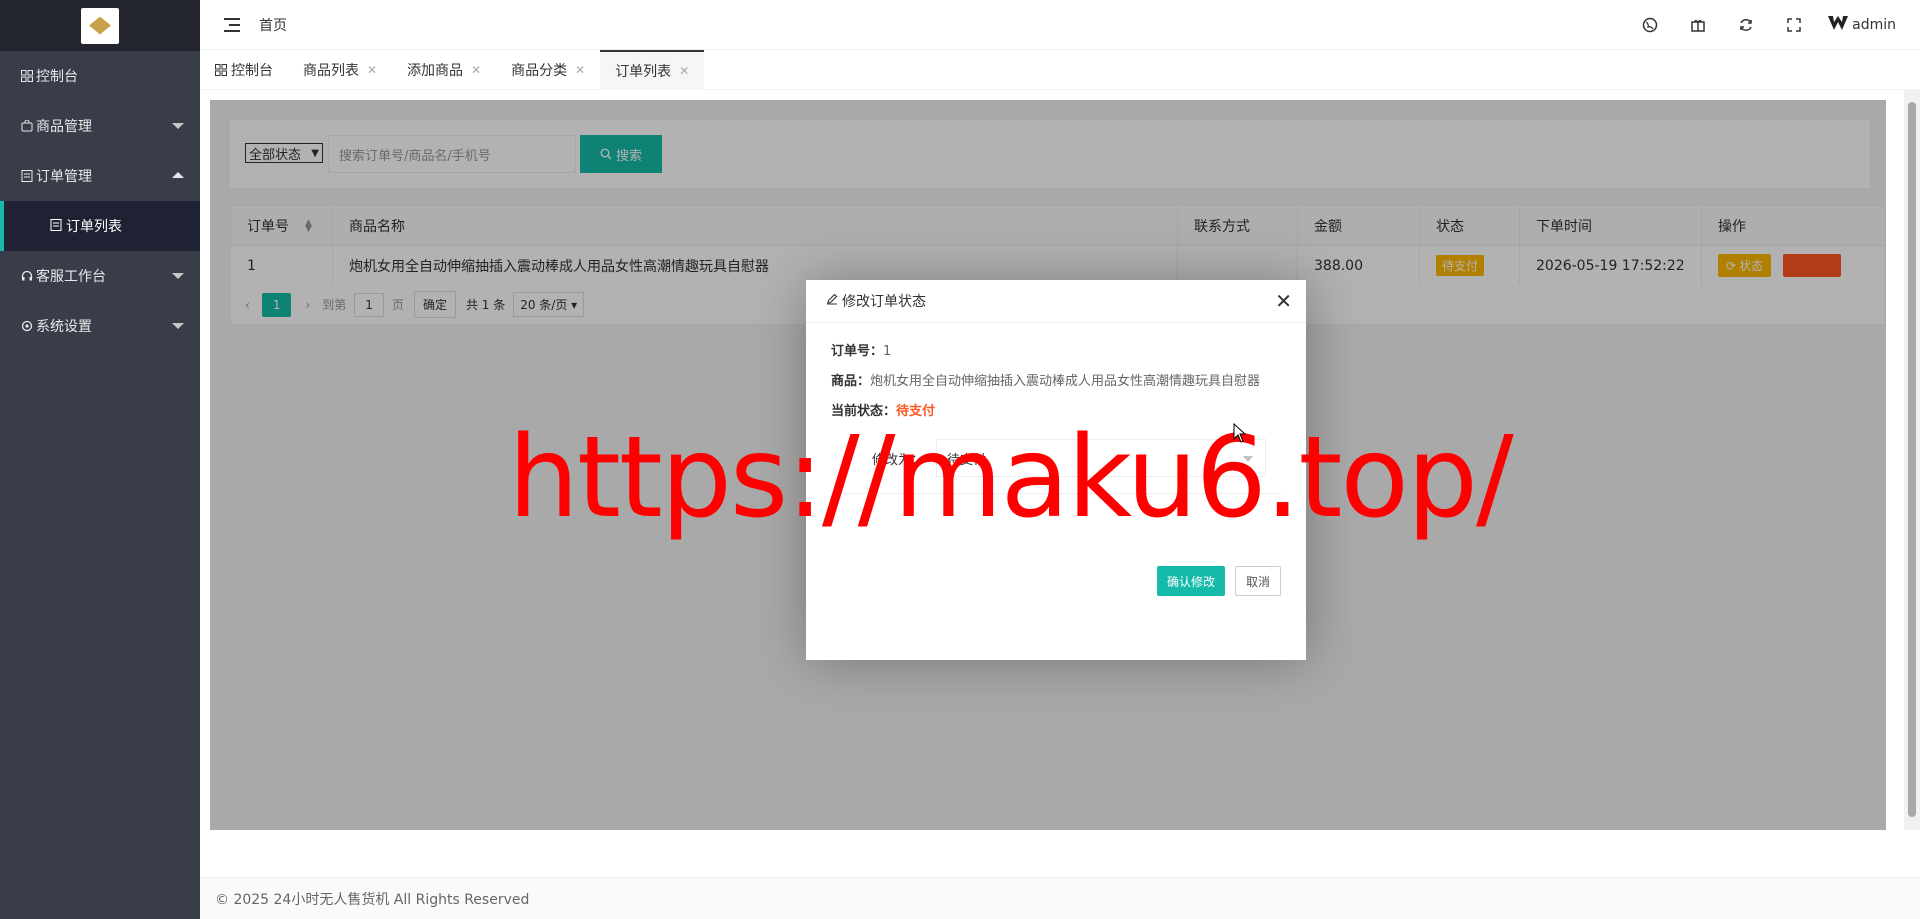 The image size is (1920, 919). Describe the element at coordinates (832, 301) in the screenshot. I see `edit-icon` at that location.